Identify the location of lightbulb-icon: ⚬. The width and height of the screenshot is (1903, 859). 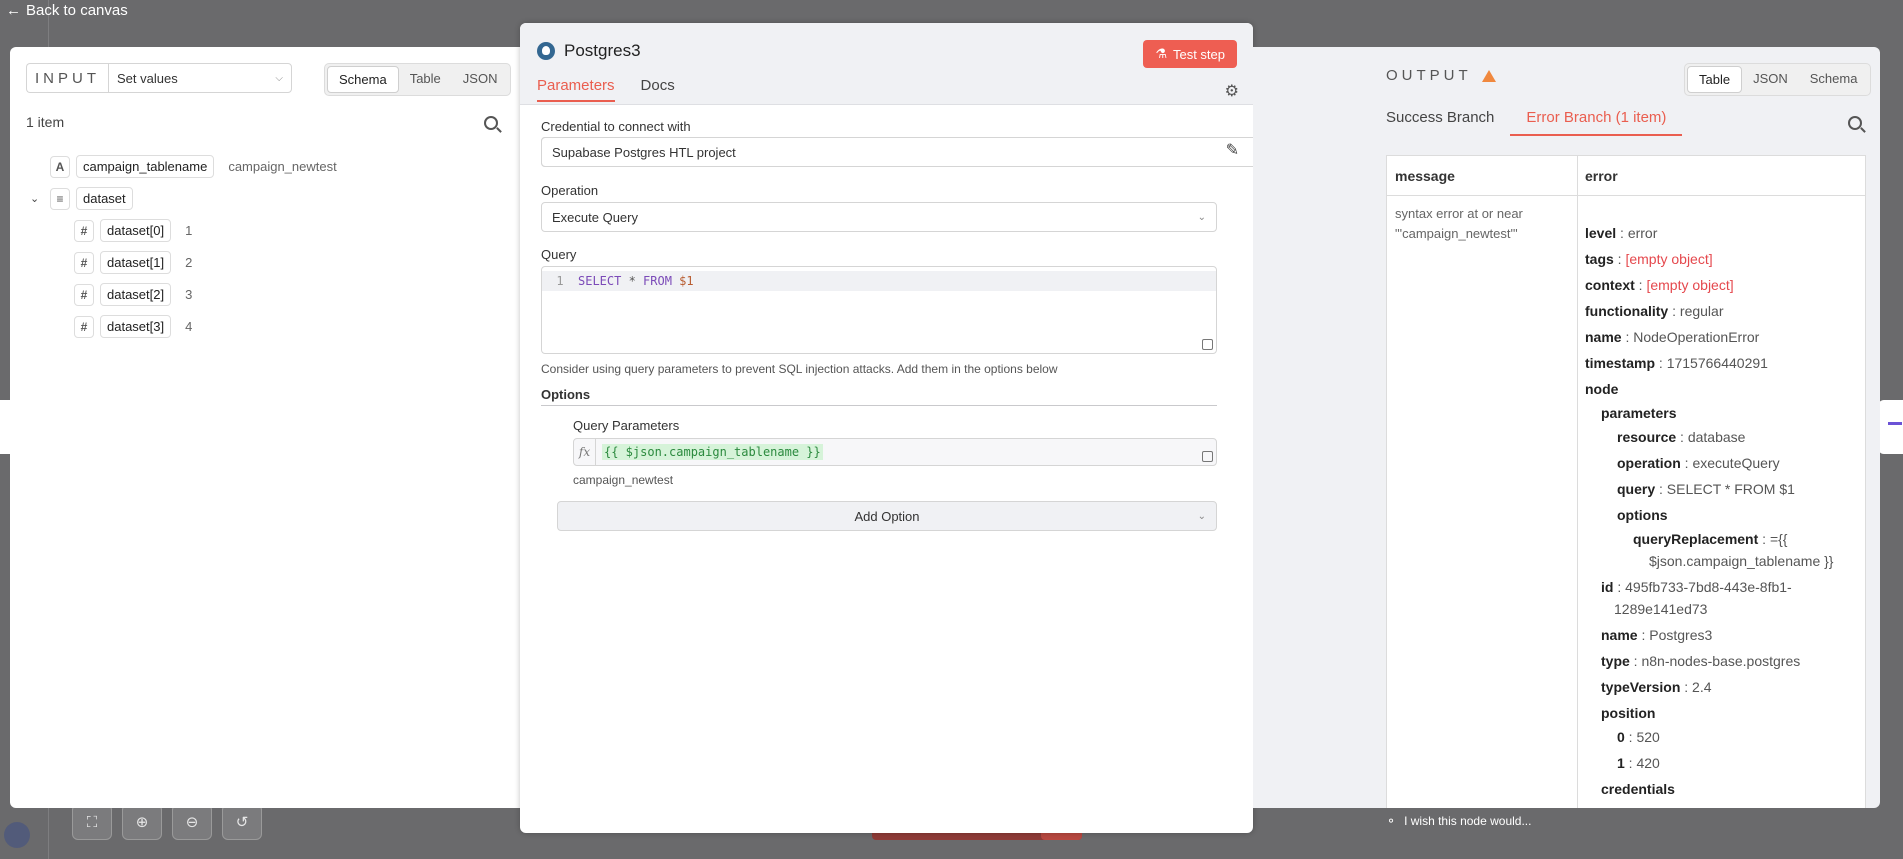
(1391, 821).